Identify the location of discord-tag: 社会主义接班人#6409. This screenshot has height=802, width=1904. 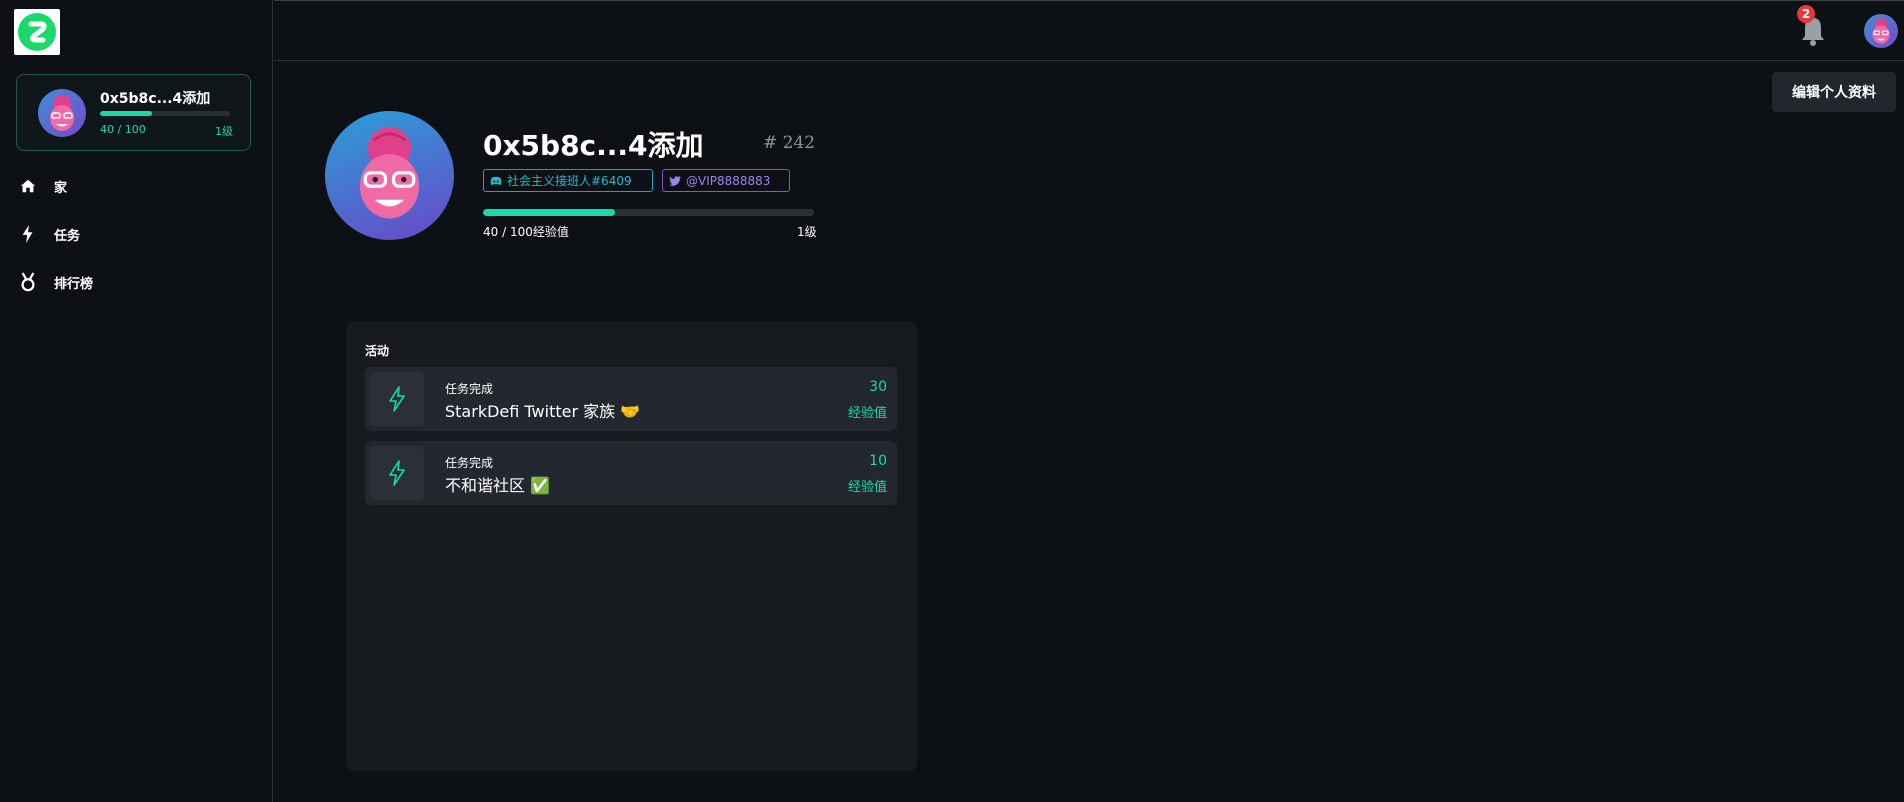
(568, 180).